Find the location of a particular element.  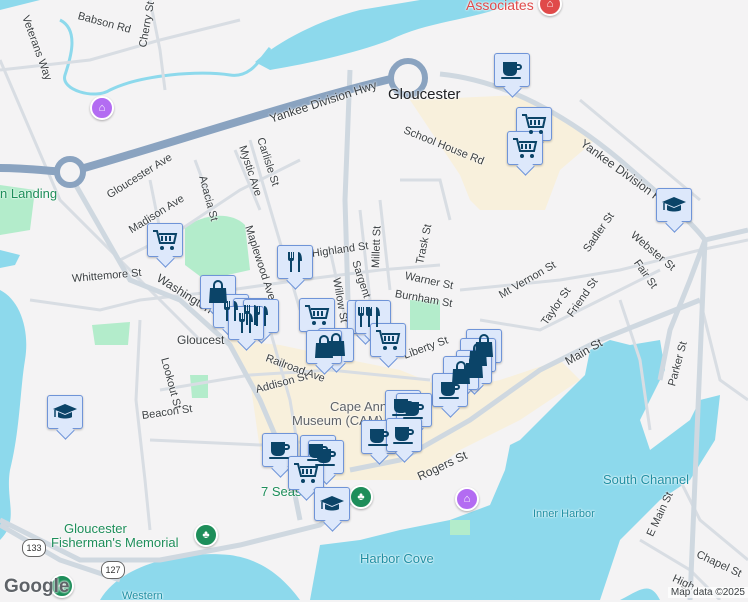

poi-label-memorial-line2: Fisherman's Memorial is located at coordinates (114, 542).